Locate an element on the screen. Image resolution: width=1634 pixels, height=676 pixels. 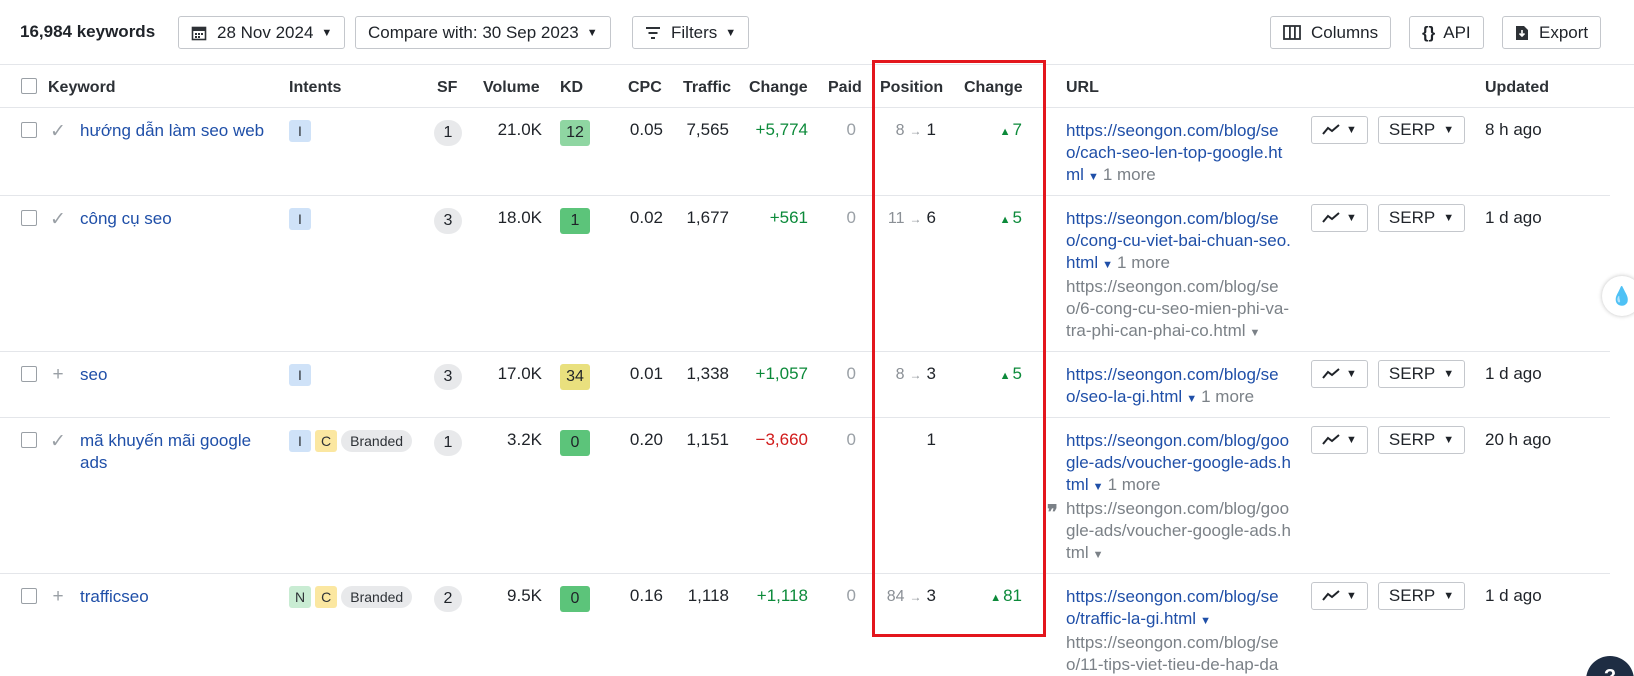
header-updated: Updated is located at coordinates (1517, 88).